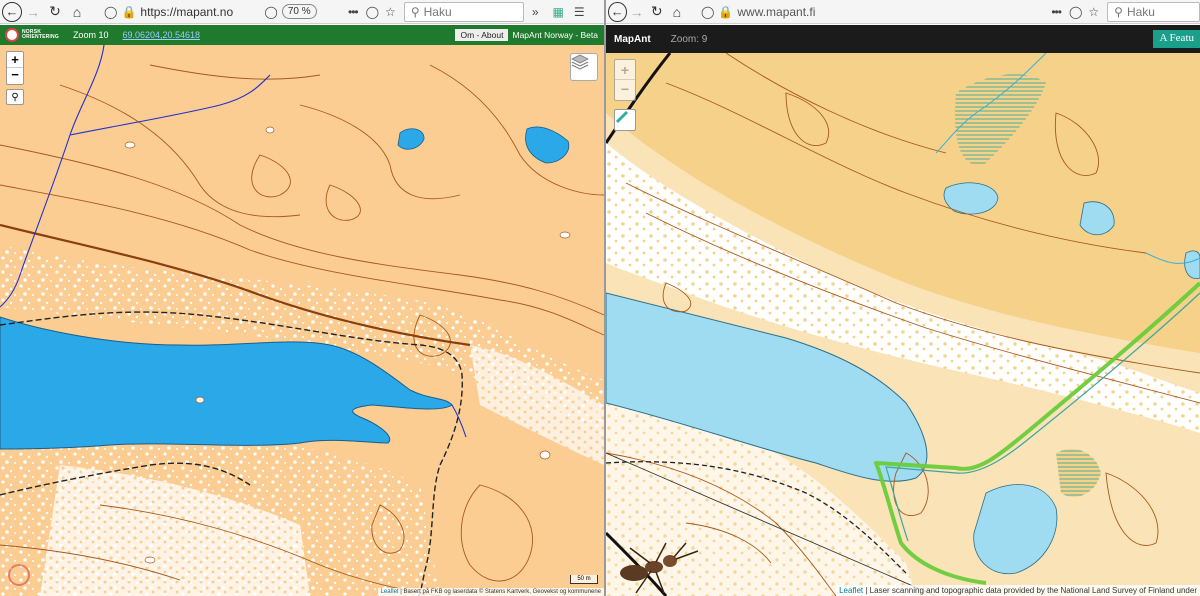 The width and height of the screenshot is (1200, 596). Describe the element at coordinates (1176, 39) in the screenshot. I see `features-button: A Featu` at that location.